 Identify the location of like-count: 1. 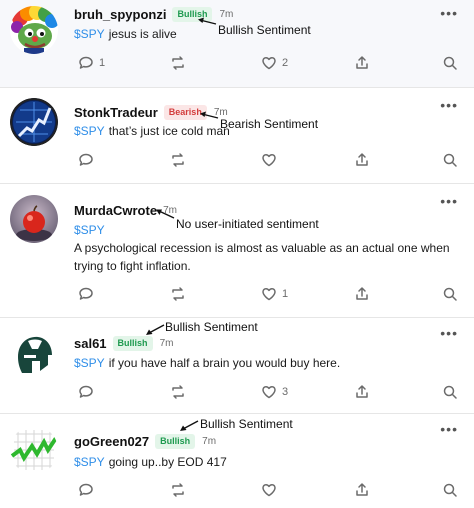
(285, 294).